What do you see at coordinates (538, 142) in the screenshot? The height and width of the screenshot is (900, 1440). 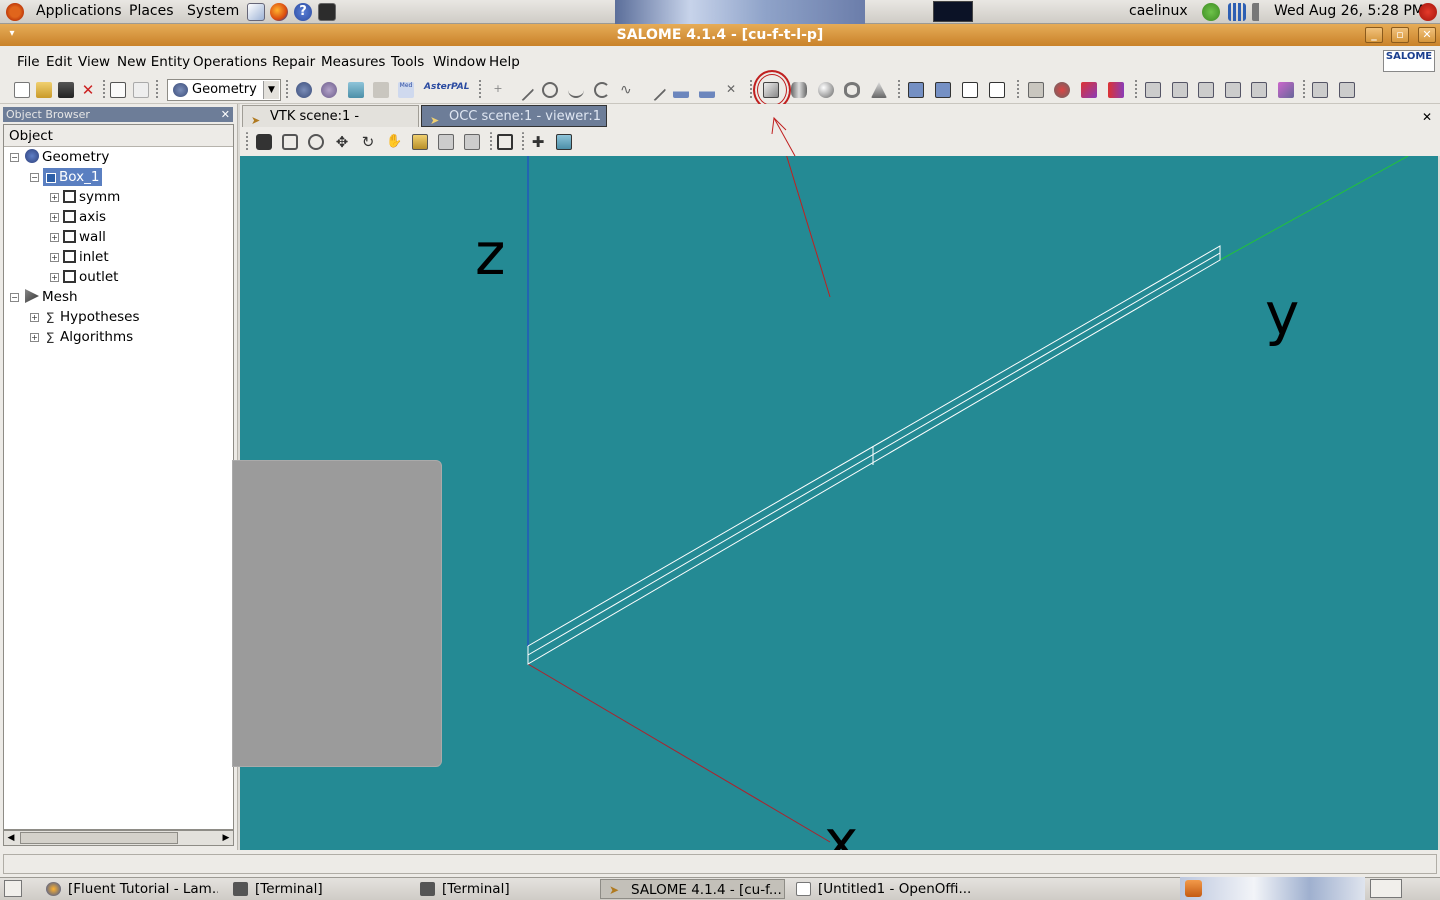 I see `scaling-icon: ✚` at bounding box center [538, 142].